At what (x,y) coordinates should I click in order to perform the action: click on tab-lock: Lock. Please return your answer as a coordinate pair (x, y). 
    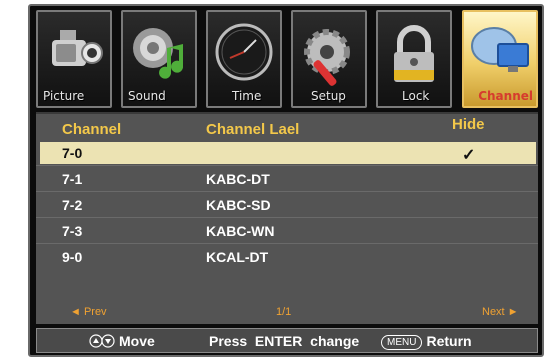
    Looking at the image, I should click on (414, 59).